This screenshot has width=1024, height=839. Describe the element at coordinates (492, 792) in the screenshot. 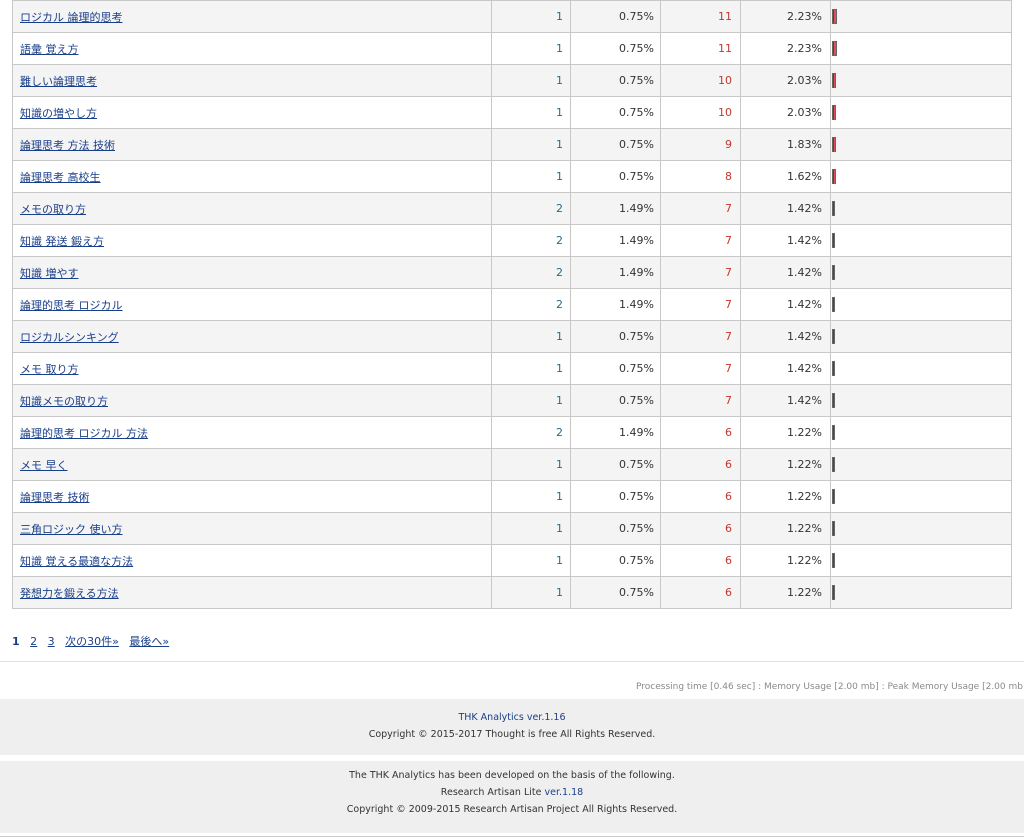

I see `ra-name: Research Artisan Lite` at that location.